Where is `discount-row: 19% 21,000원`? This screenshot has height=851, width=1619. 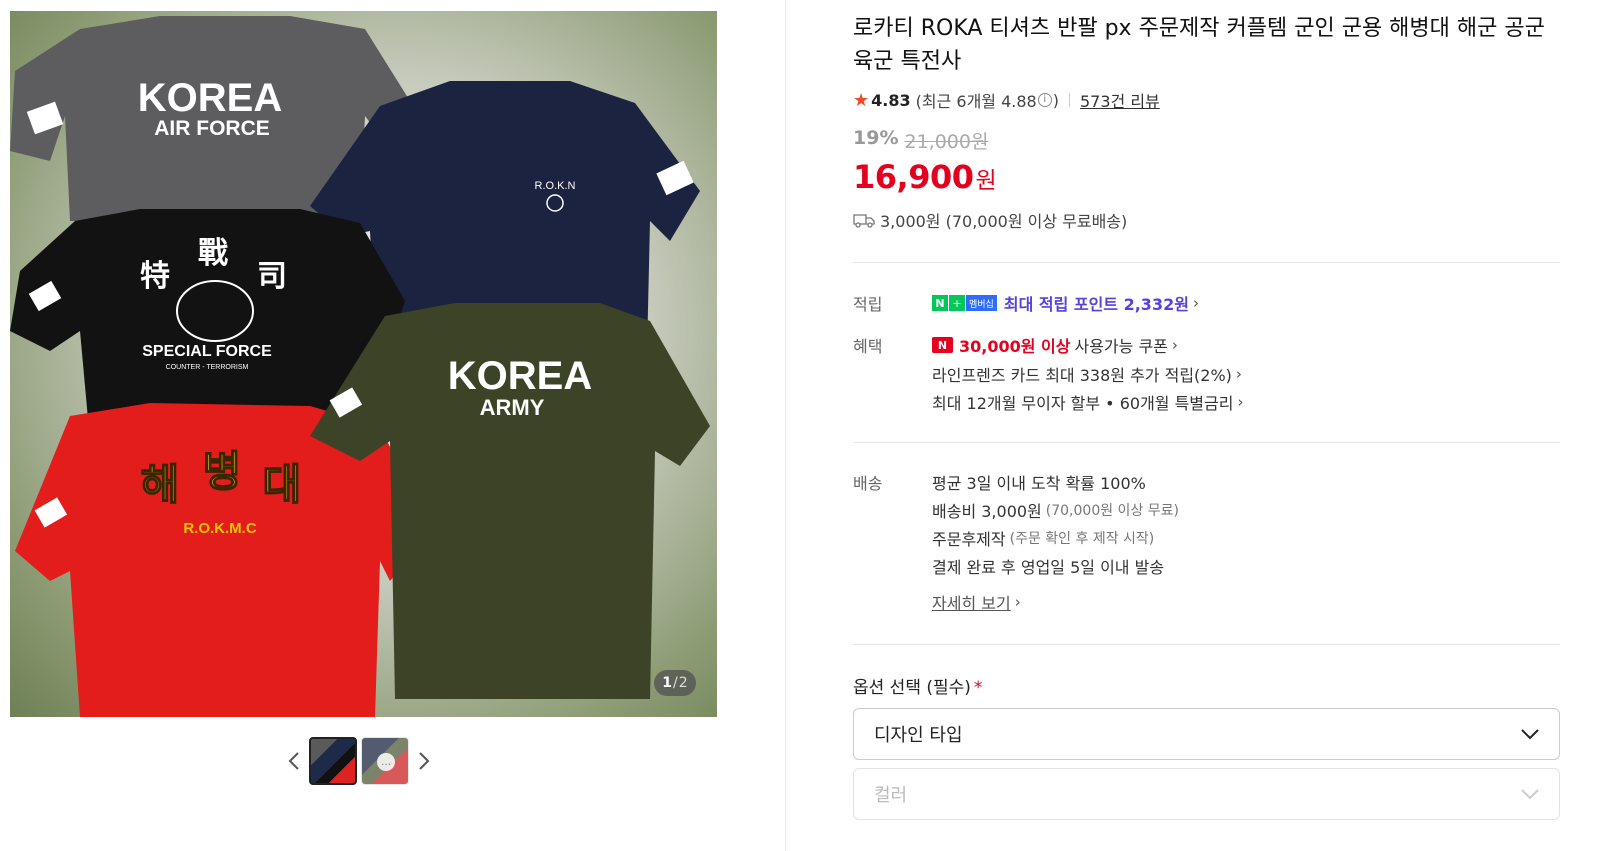
discount-row: 19% 21,000원 is located at coordinates (920, 140).